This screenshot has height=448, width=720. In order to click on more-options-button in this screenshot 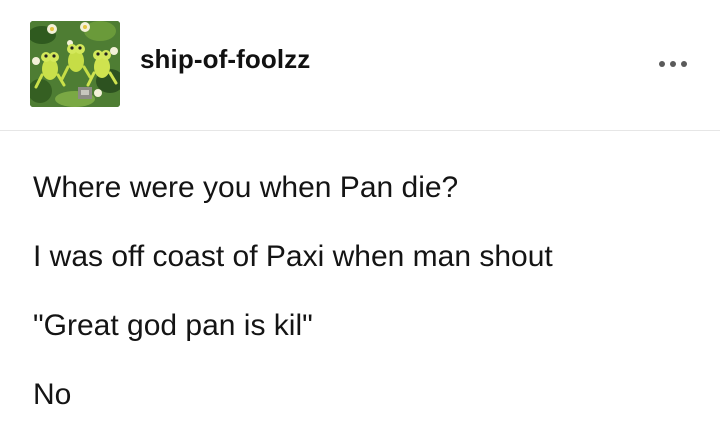, I will do `click(673, 64)`.